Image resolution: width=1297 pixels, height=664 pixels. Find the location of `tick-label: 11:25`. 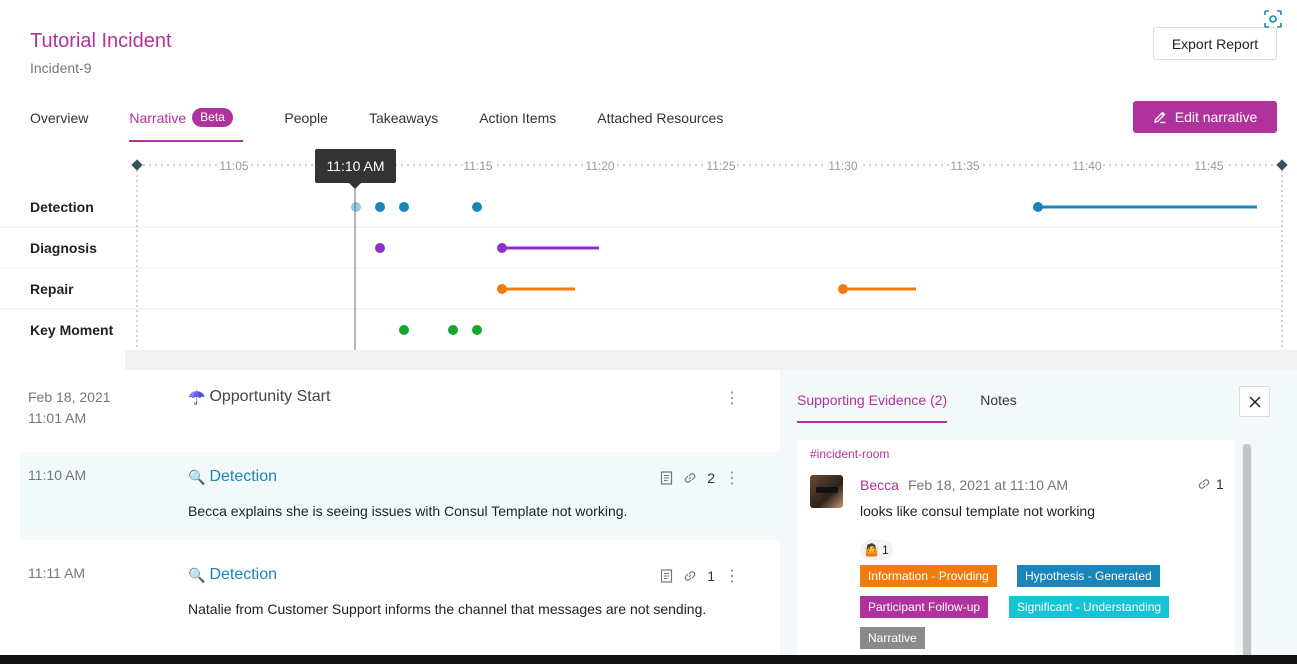

tick-label: 11:25 is located at coordinates (720, 166).